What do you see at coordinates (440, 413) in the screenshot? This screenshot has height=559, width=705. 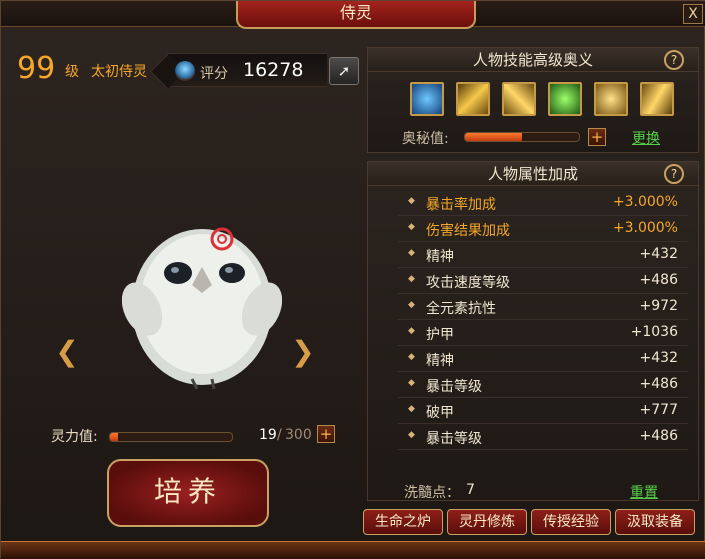 I see `attribute-name: 破甲` at bounding box center [440, 413].